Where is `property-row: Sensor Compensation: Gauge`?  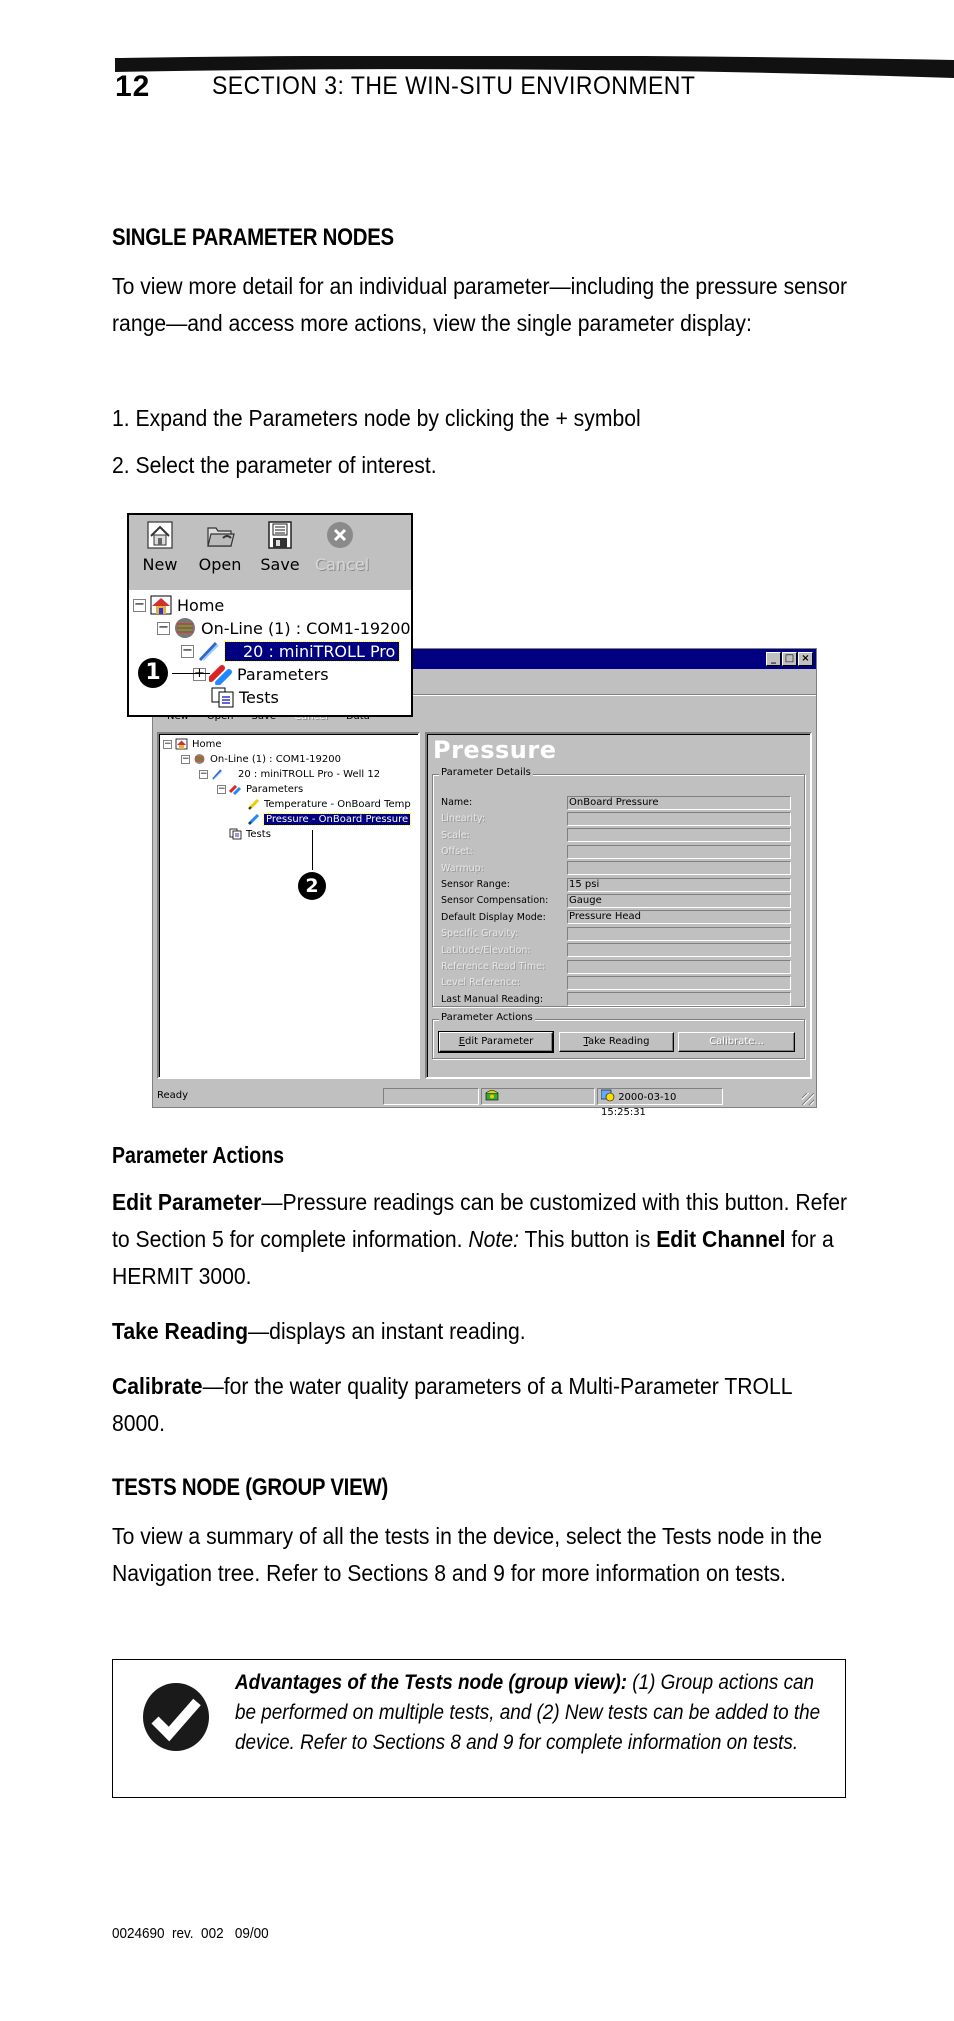 property-row: Sensor Compensation: Gauge is located at coordinates (616, 900).